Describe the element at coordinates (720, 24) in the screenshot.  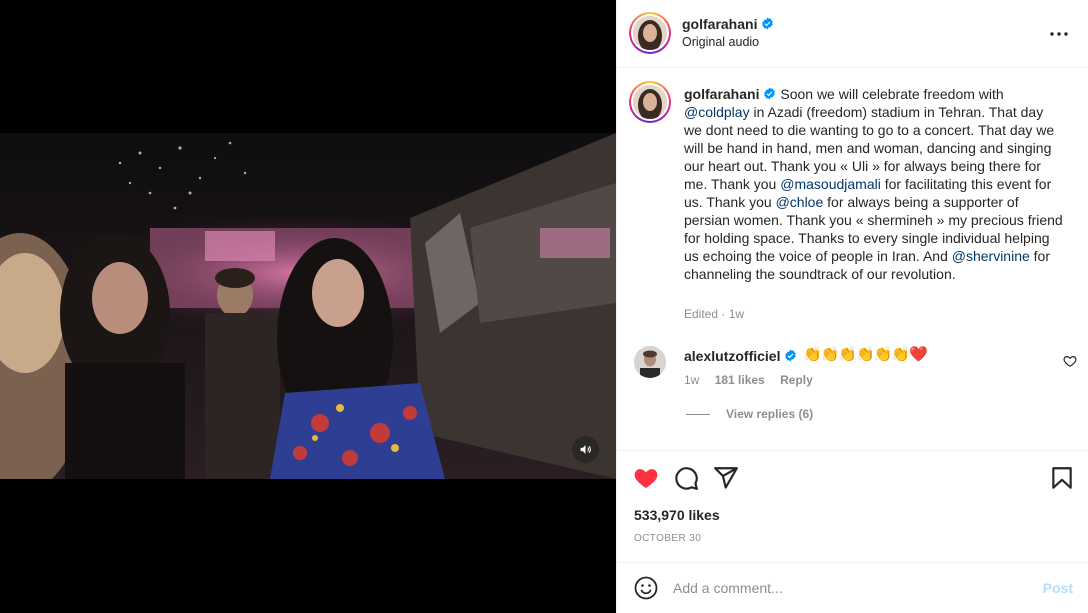
I see `author-username-text: golfarahani` at that location.